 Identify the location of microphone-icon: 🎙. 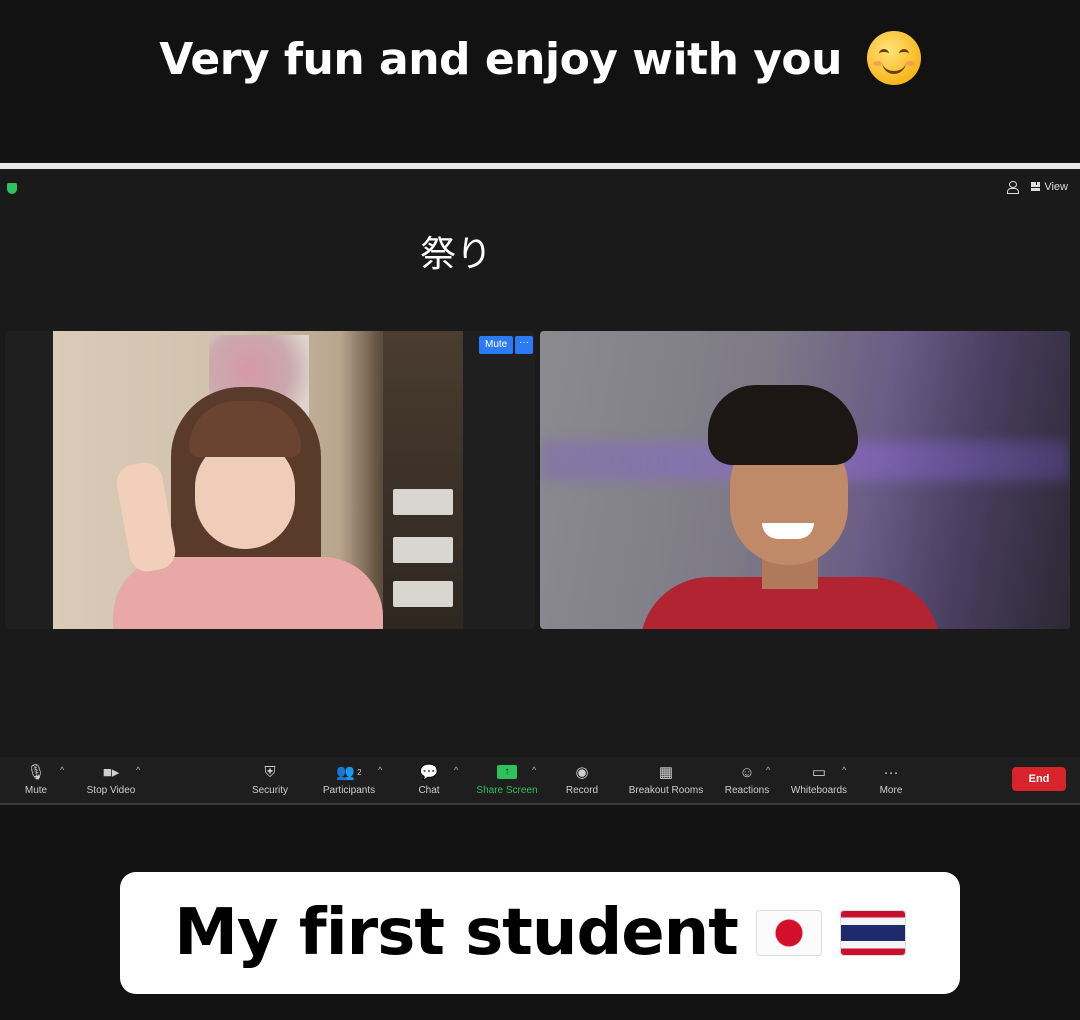
(36, 772).